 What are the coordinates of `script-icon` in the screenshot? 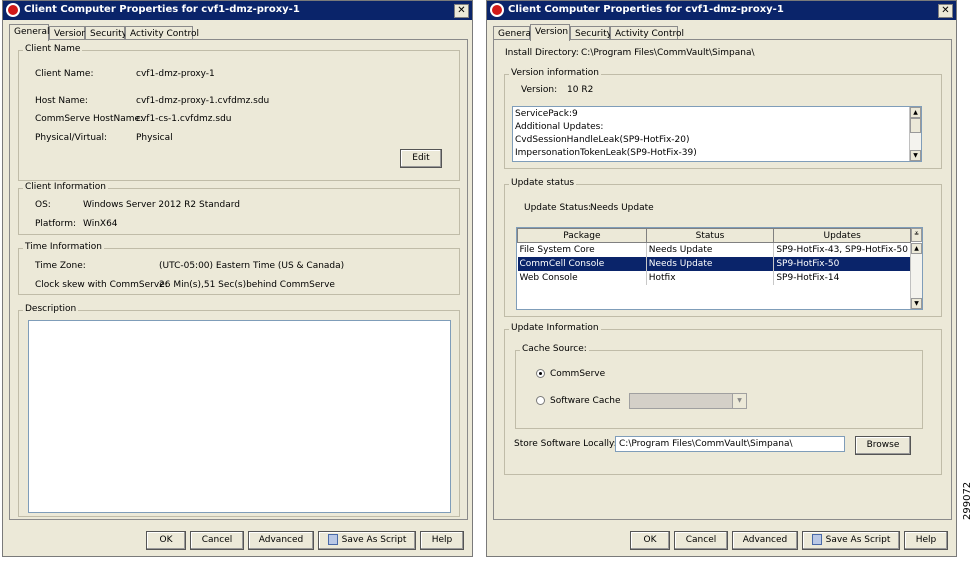 It's located at (816, 539).